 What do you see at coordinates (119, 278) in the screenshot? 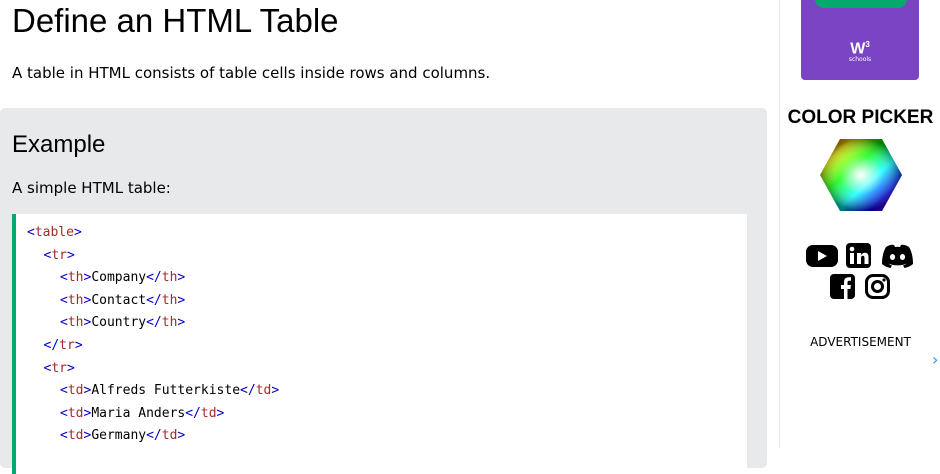
I see `cell-text: Company` at bounding box center [119, 278].